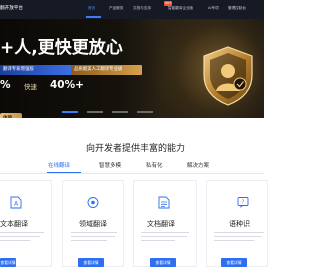  I want to click on document-a-icon: A, so click(16, 202).